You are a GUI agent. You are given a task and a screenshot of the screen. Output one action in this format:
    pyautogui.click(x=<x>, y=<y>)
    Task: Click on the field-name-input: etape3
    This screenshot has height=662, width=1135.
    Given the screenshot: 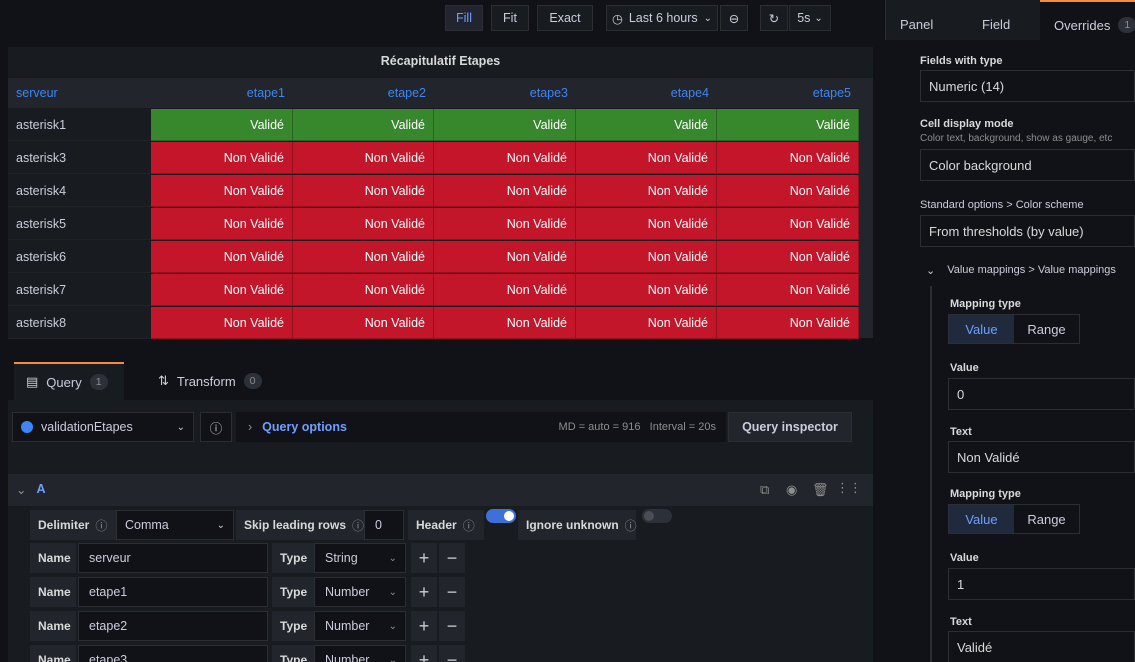 What is the action you would take?
    pyautogui.click(x=173, y=653)
    